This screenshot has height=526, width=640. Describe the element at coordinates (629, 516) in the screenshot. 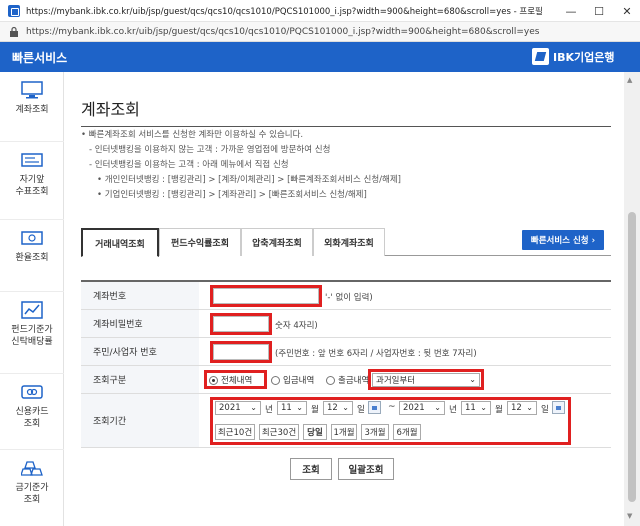

I see `scroll-down-icon: ▼` at that location.